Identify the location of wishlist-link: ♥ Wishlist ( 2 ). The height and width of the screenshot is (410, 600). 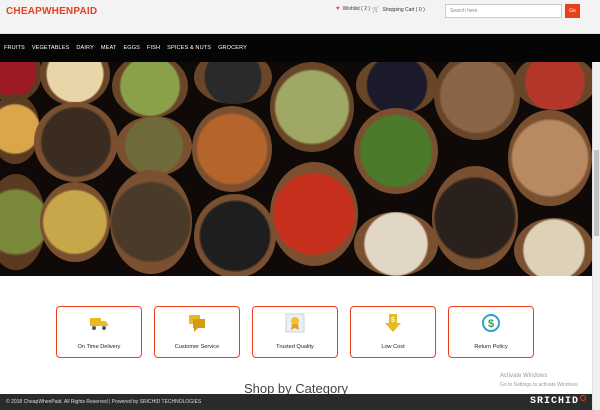
(353, 9).